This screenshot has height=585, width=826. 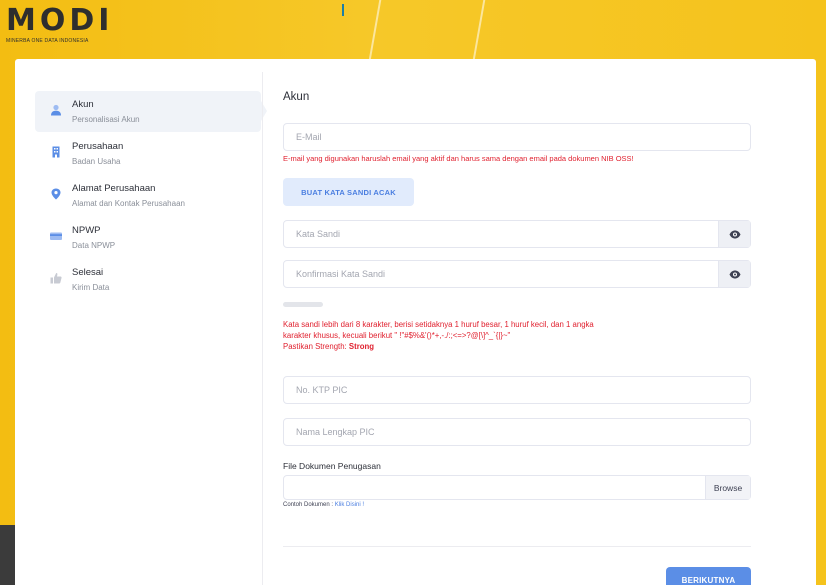 I want to click on sidebar-item-subtitle: Kirim Data, so click(x=91, y=287).